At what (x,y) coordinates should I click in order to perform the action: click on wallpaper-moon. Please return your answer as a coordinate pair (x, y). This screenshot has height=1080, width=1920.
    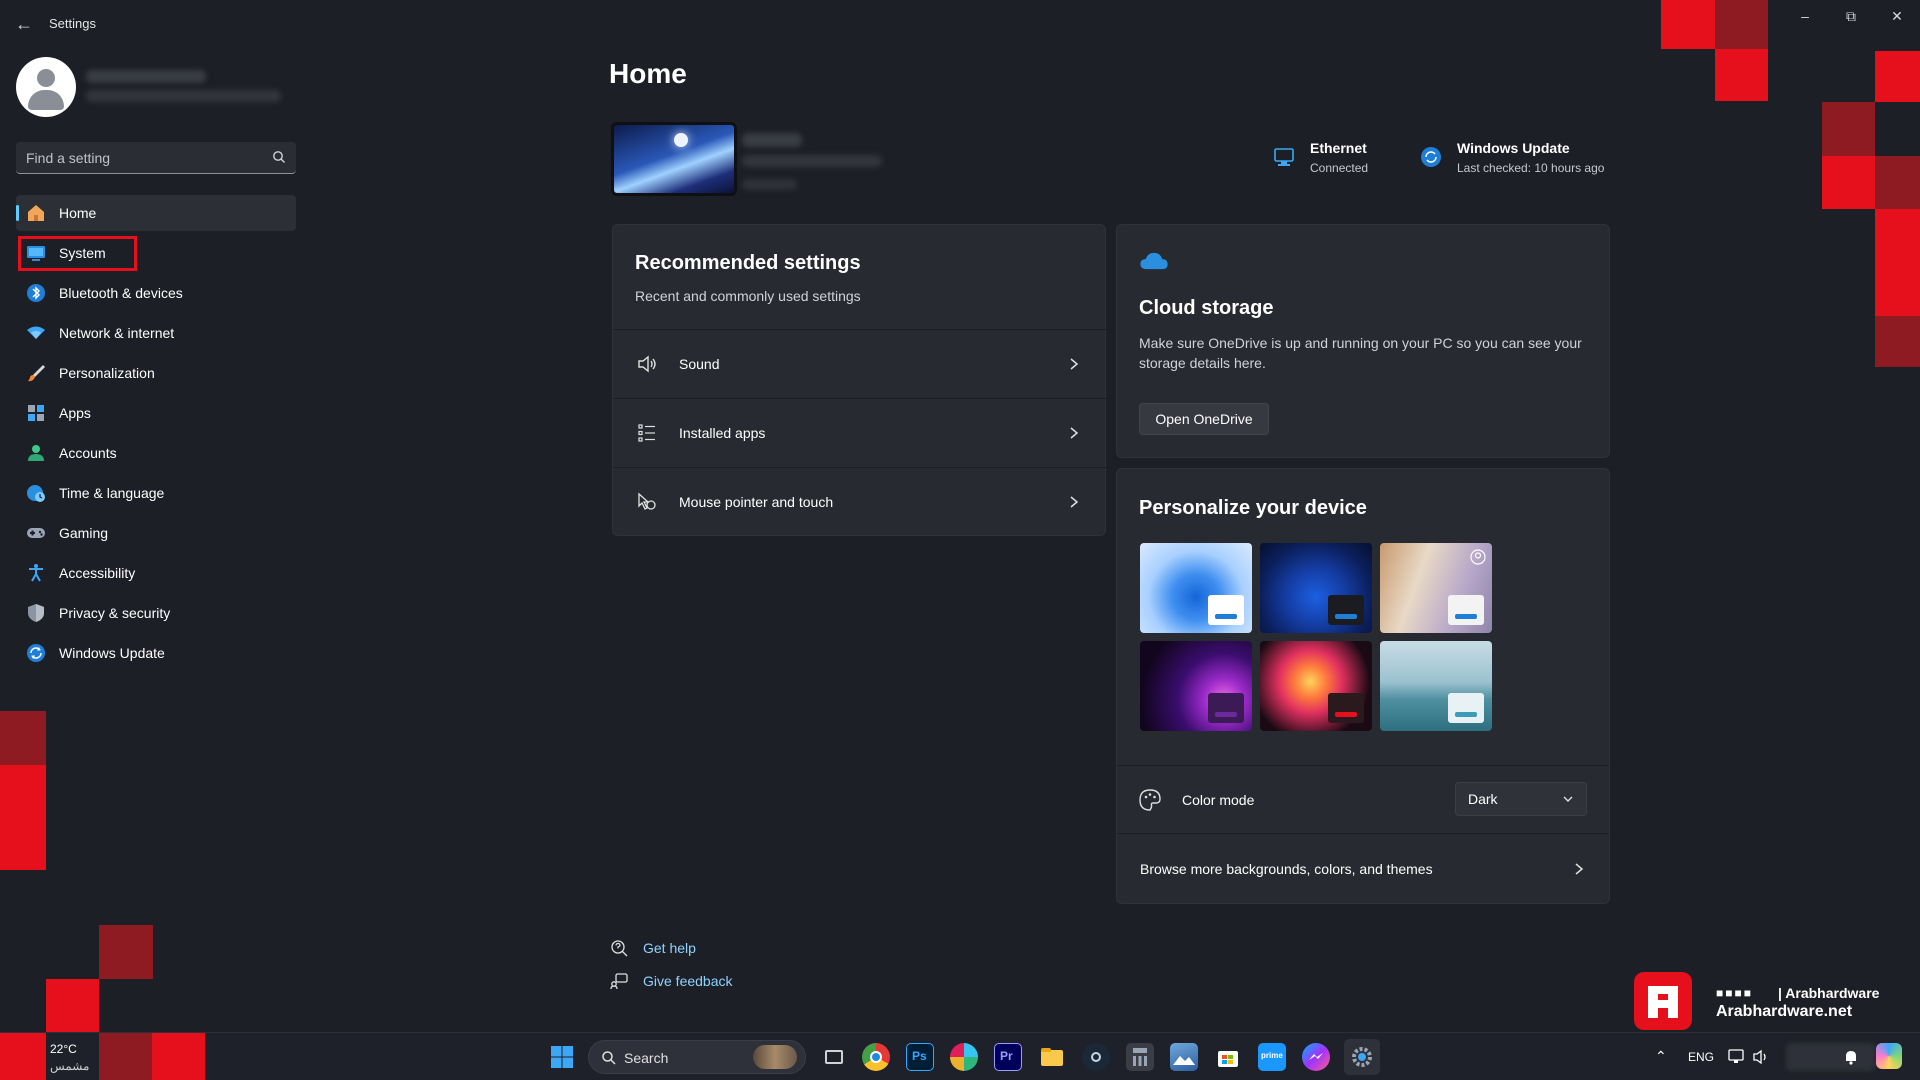
    Looking at the image, I should click on (681, 140).